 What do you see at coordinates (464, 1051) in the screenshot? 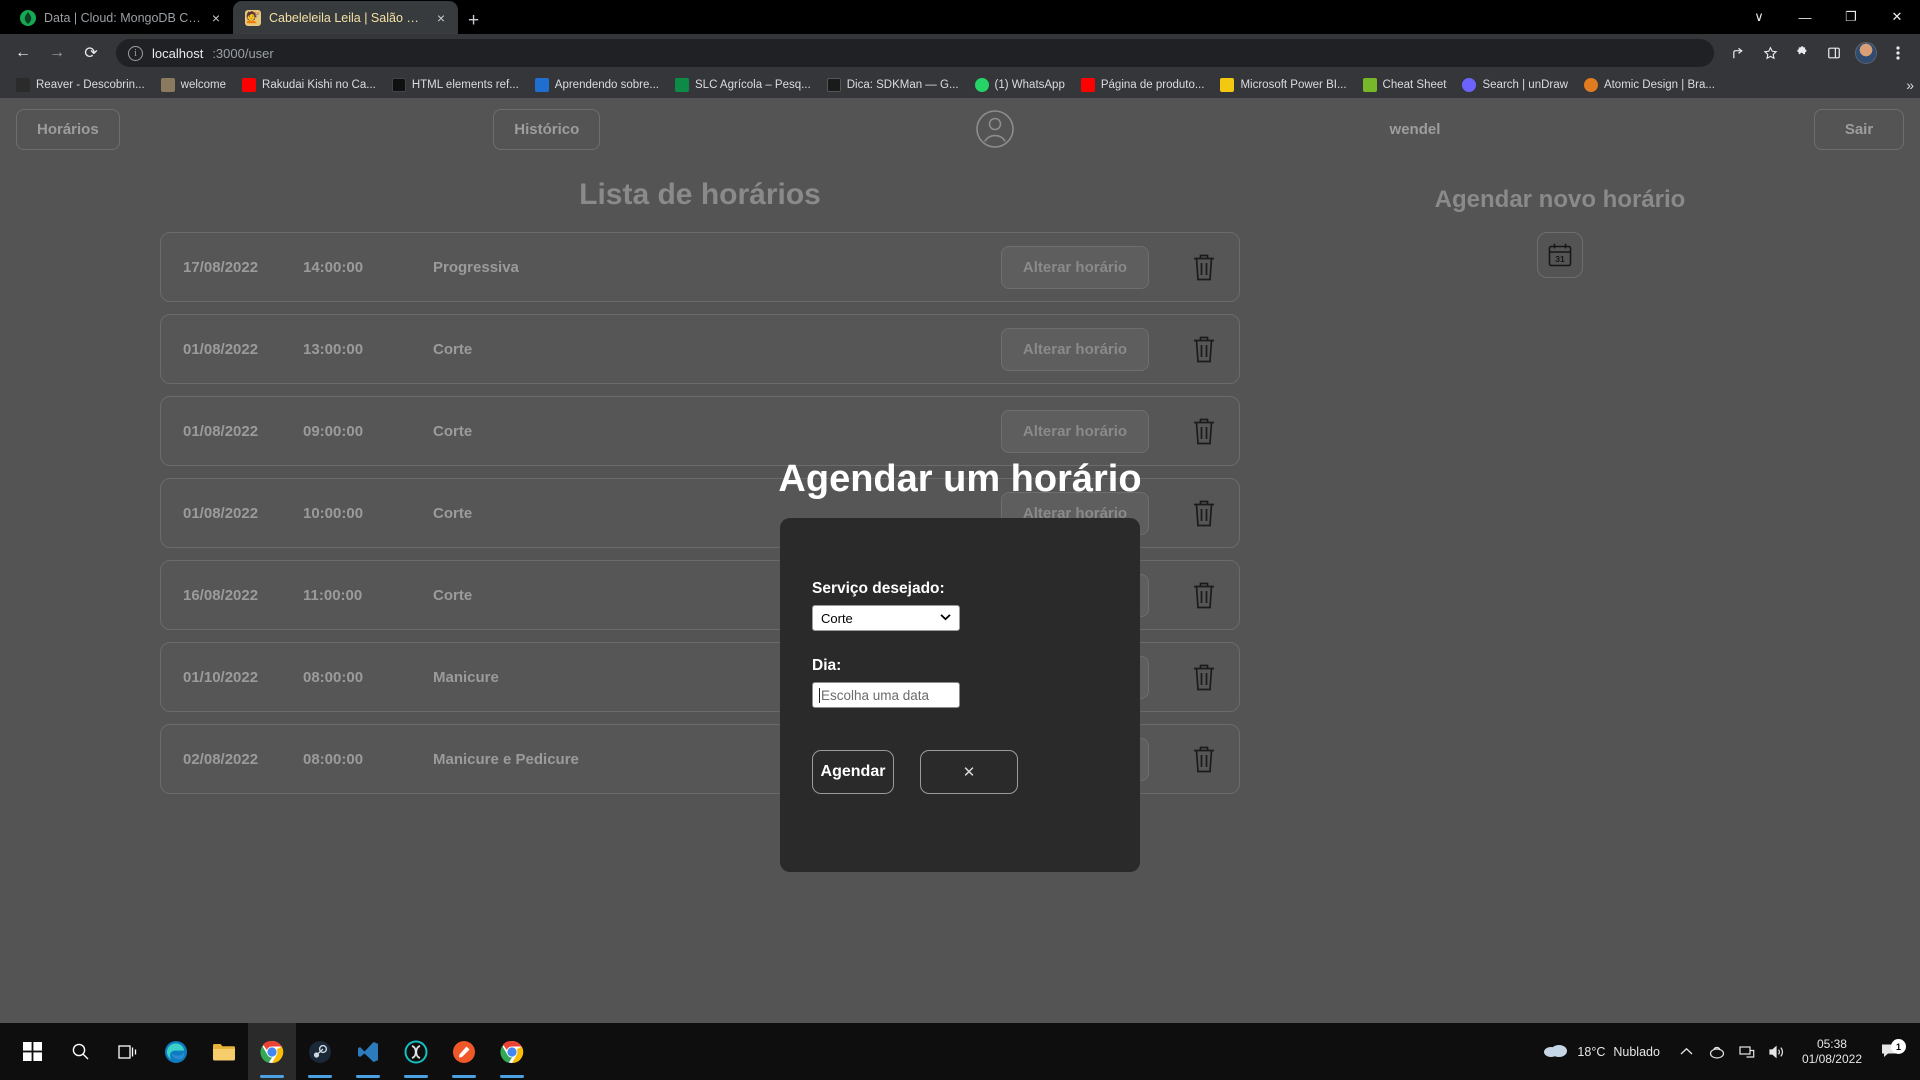
I see `postman-icon` at bounding box center [464, 1051].